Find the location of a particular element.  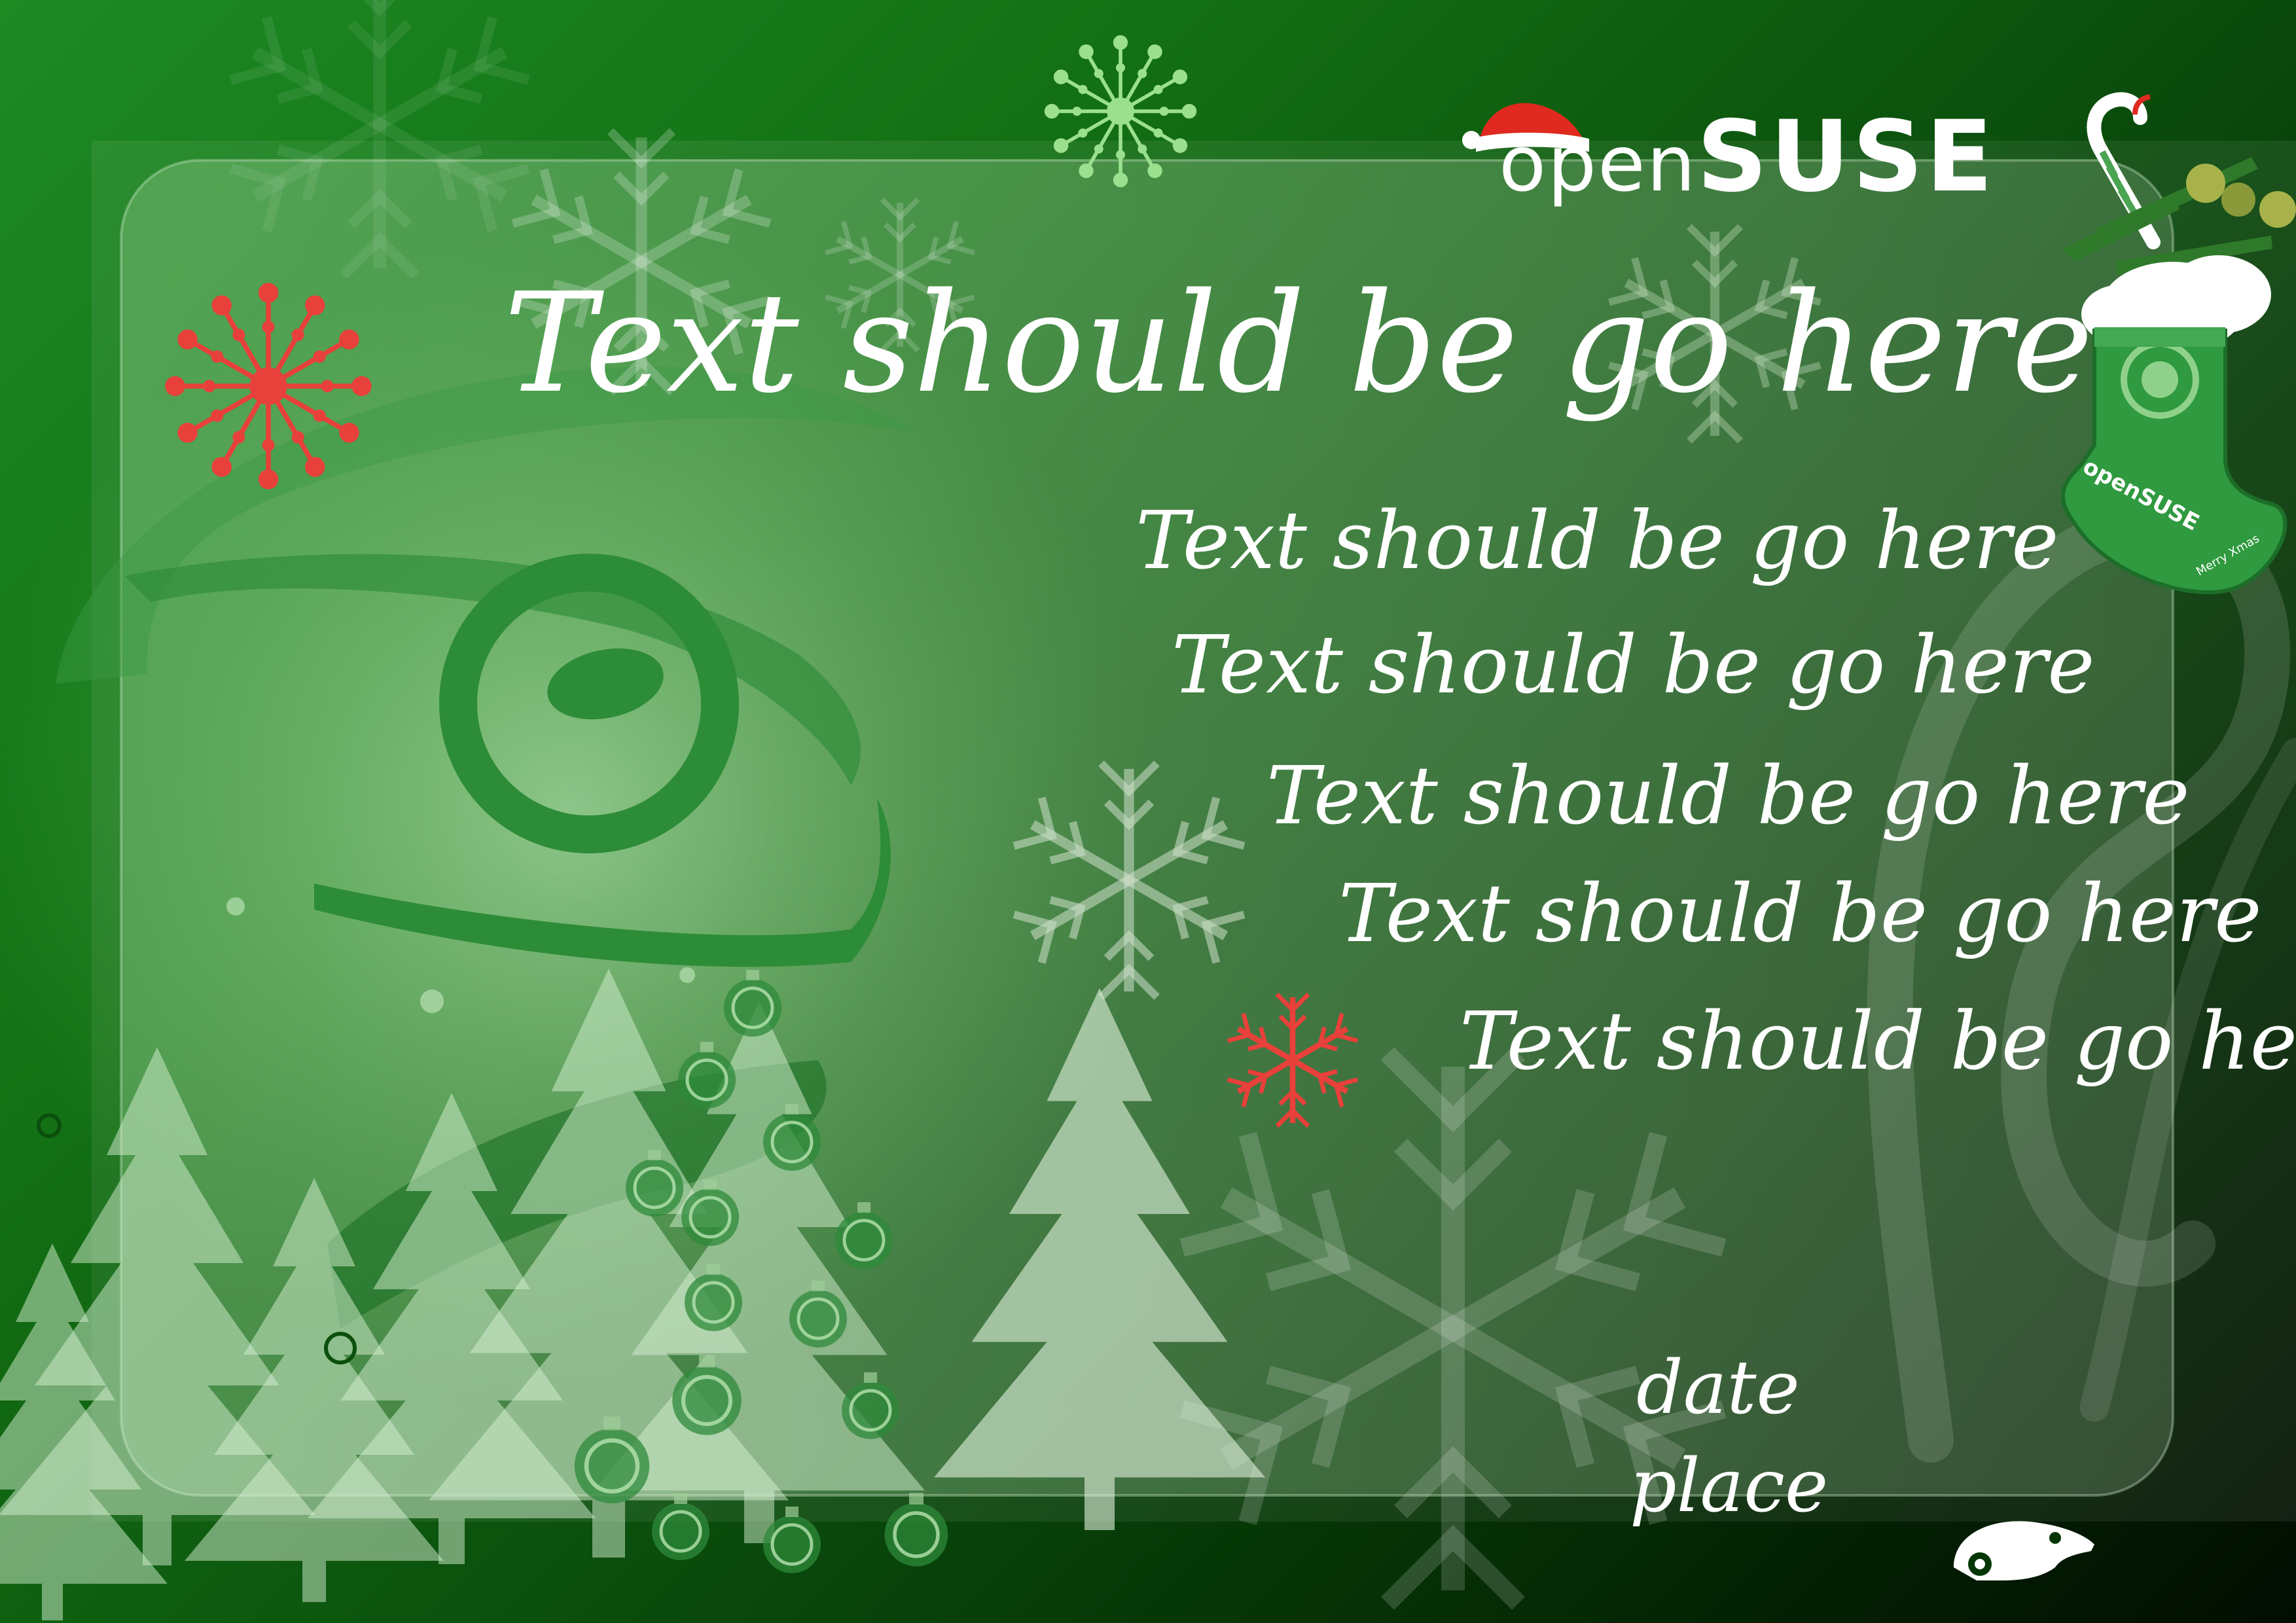

logo-prefix: open is located at coordinates (1598, 163).